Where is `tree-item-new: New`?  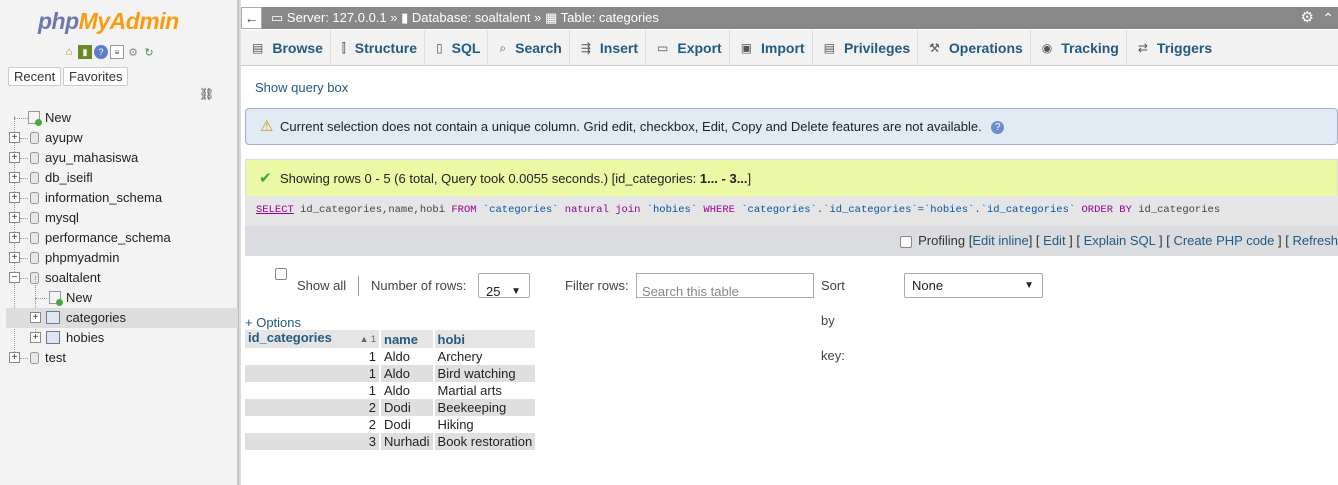
tree-item-new: New is located at coordinates (122, 118).